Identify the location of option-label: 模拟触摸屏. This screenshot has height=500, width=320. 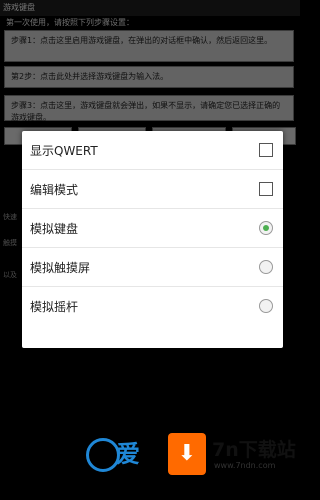
(60, 267).